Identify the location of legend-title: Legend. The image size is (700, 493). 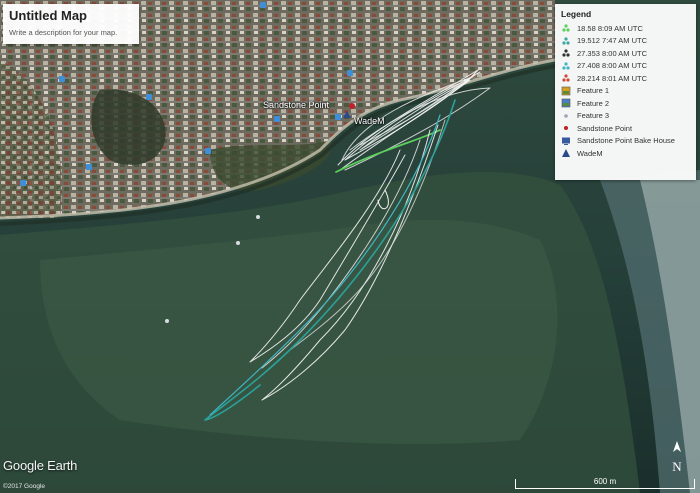
(576, 14).